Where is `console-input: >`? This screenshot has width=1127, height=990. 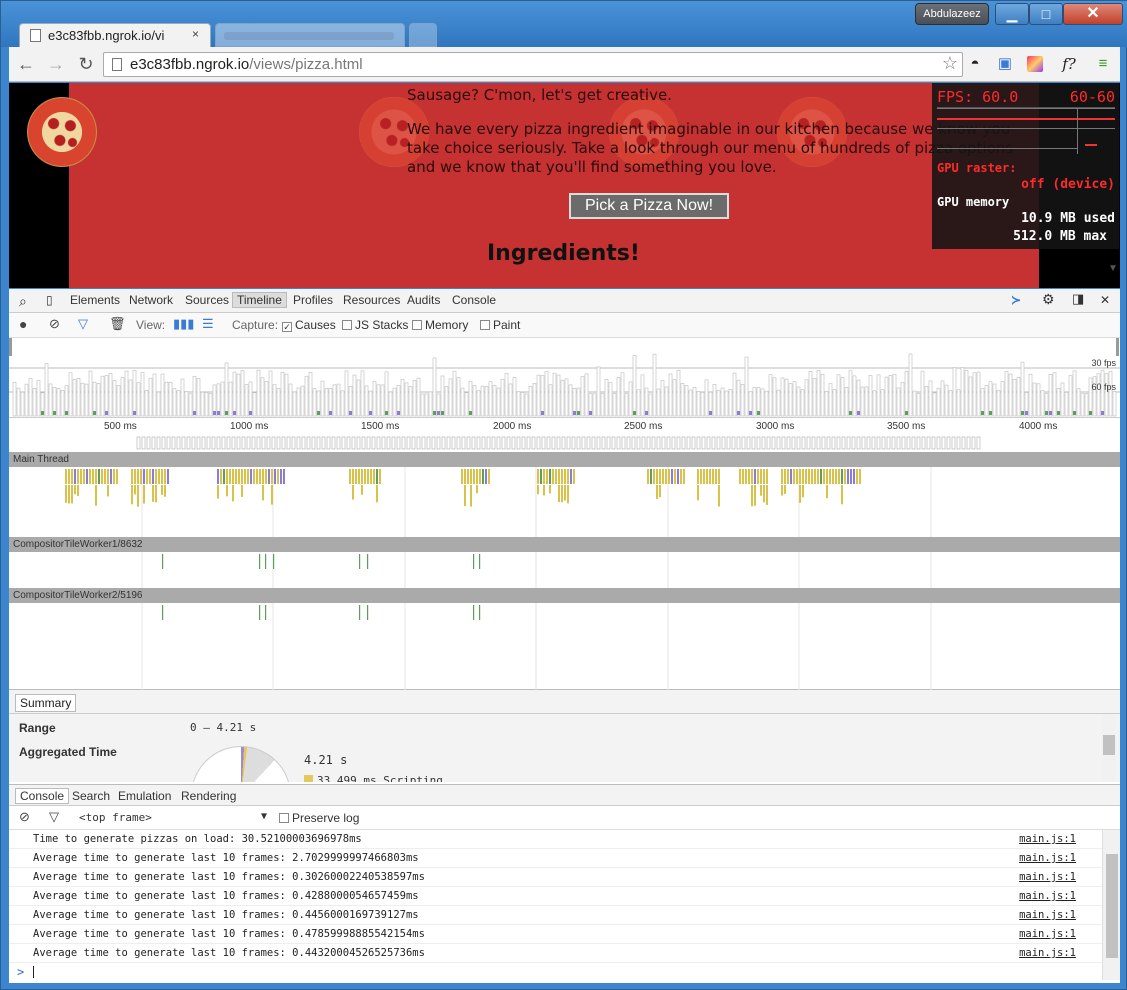 console-input: > is located at coordinates (555, 972).